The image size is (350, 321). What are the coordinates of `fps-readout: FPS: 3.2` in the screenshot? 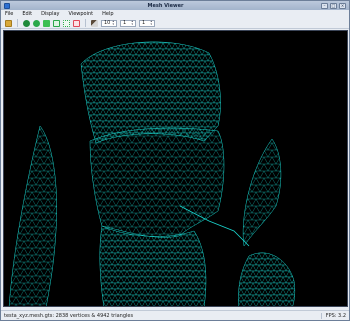 It's located at (333, 315).